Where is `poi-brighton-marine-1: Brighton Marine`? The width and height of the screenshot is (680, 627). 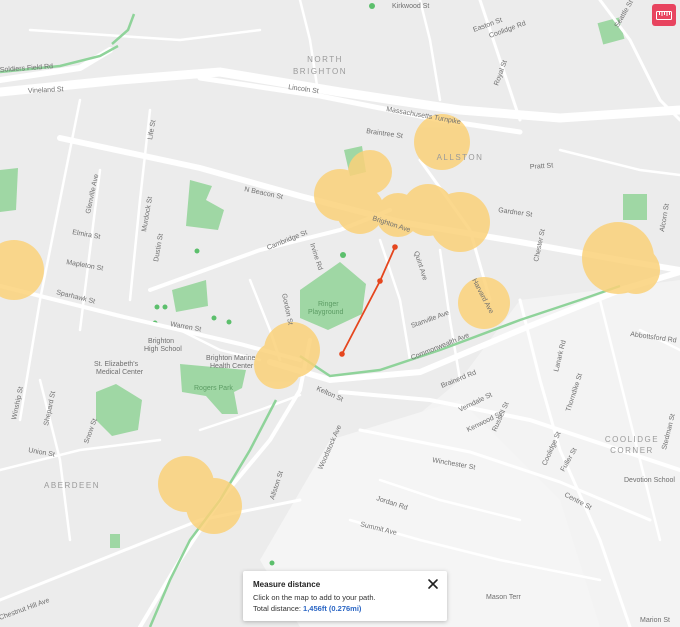 poi-brighton-marine-1: Brighton Marine is located at coordinates (231, 358).